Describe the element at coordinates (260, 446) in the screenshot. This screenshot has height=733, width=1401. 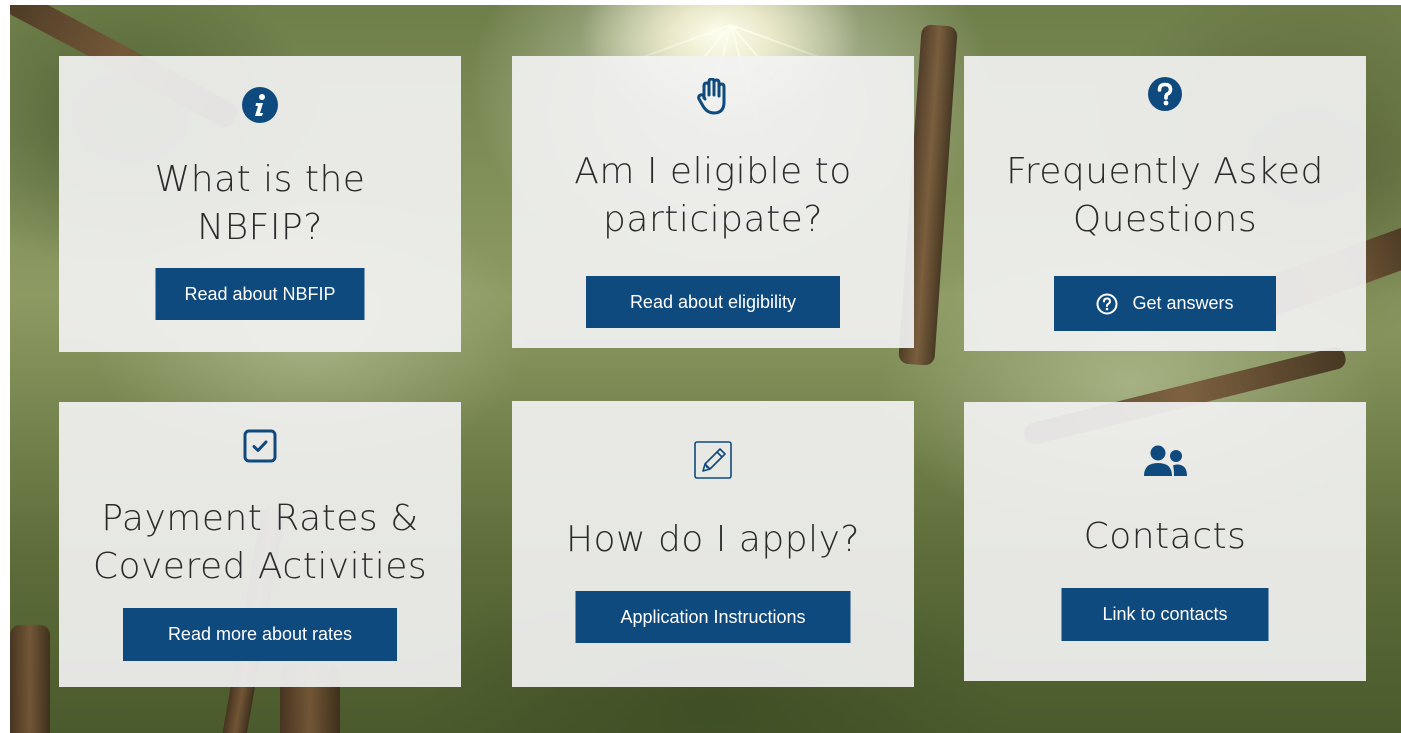
I see `checked-box-icon` at that location.